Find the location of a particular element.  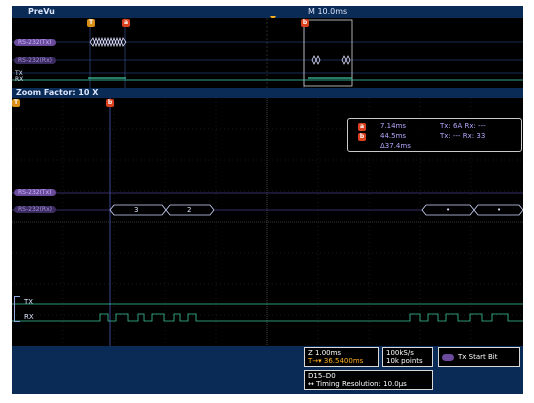

preview-tx-channel-label: RS-232(Tx) is located at coordinates (35, 42).